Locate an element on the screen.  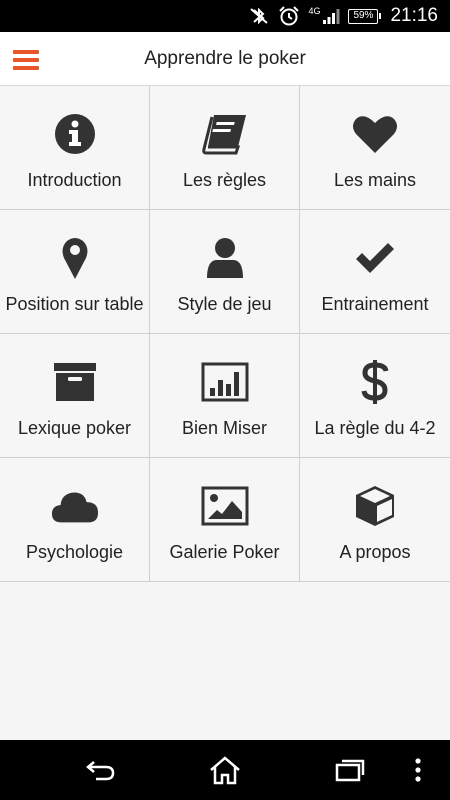
menu-item-les-mains: Les mains is located at coordinates (375, 148).